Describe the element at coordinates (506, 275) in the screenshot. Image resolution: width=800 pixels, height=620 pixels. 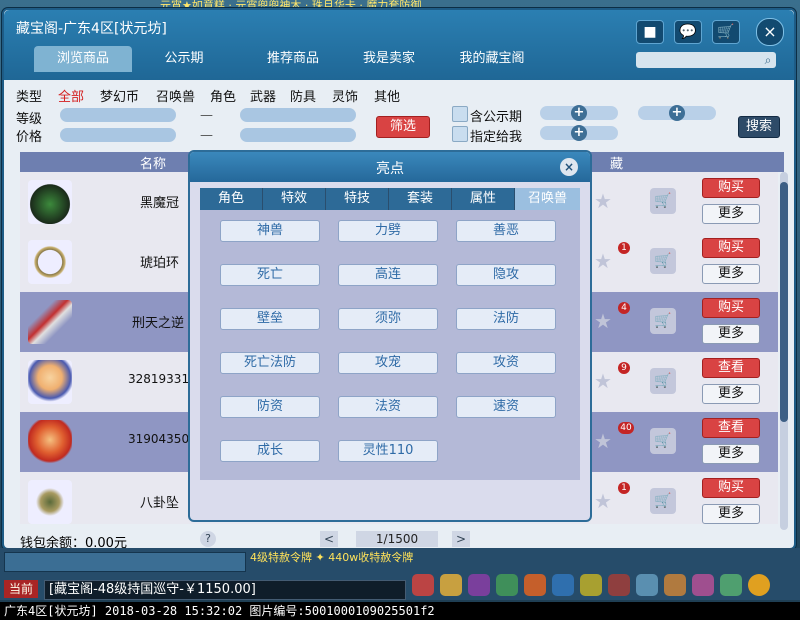
I see `option-button: 隐攻` at that location.